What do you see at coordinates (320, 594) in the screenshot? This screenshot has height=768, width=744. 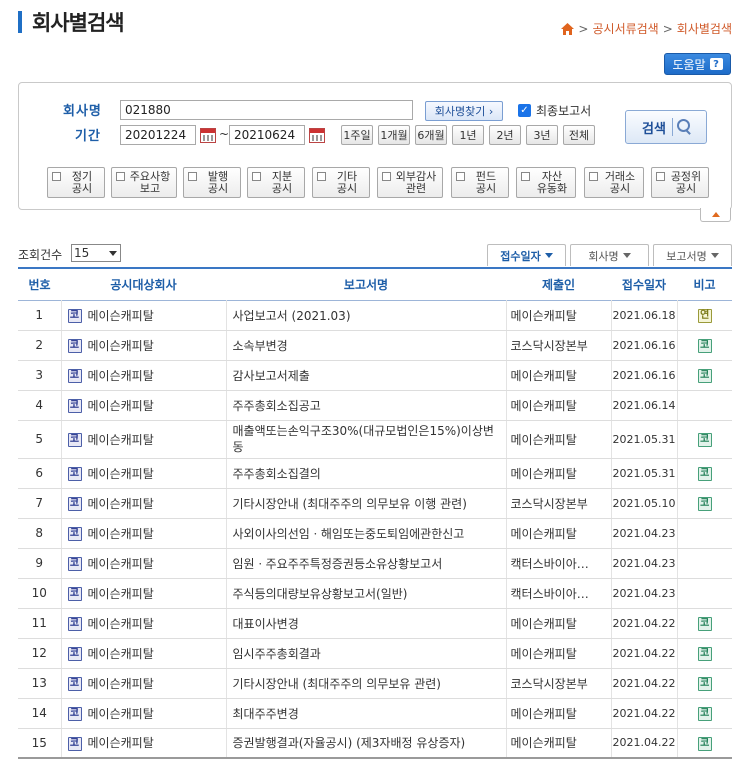 I see `report-name-link: 주식등의대량보유상황보고서(일반)` at bounding box center [320, 594].